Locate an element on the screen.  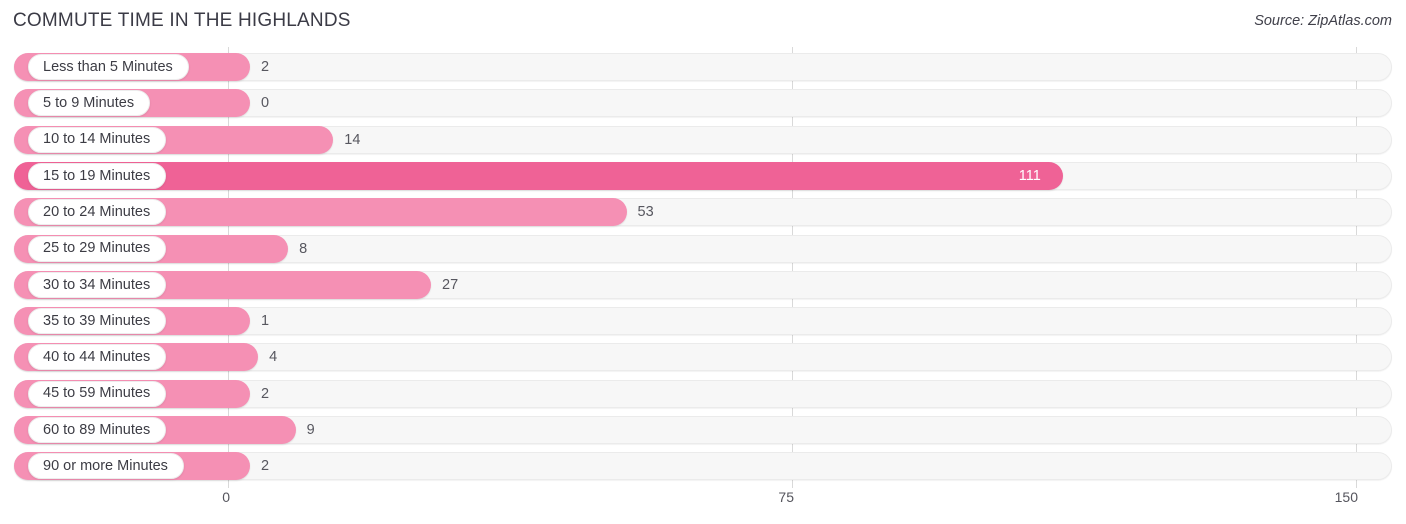
category-label: 40 to 44 Minutes is located at coordinates (97, 357).